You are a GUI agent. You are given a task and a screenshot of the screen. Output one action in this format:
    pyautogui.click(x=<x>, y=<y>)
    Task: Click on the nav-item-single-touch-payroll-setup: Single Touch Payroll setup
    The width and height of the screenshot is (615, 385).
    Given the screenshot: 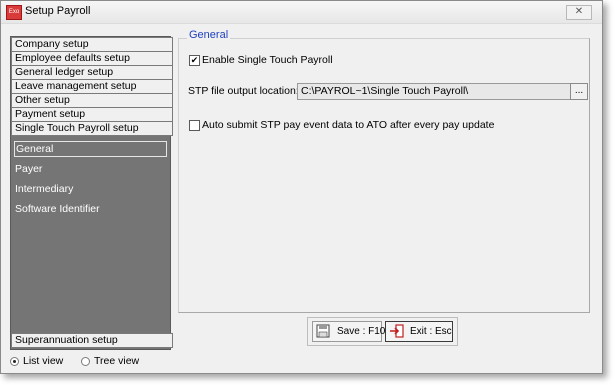 What is the action you would take?
    pyautogui.click(x=92, y=128)
    